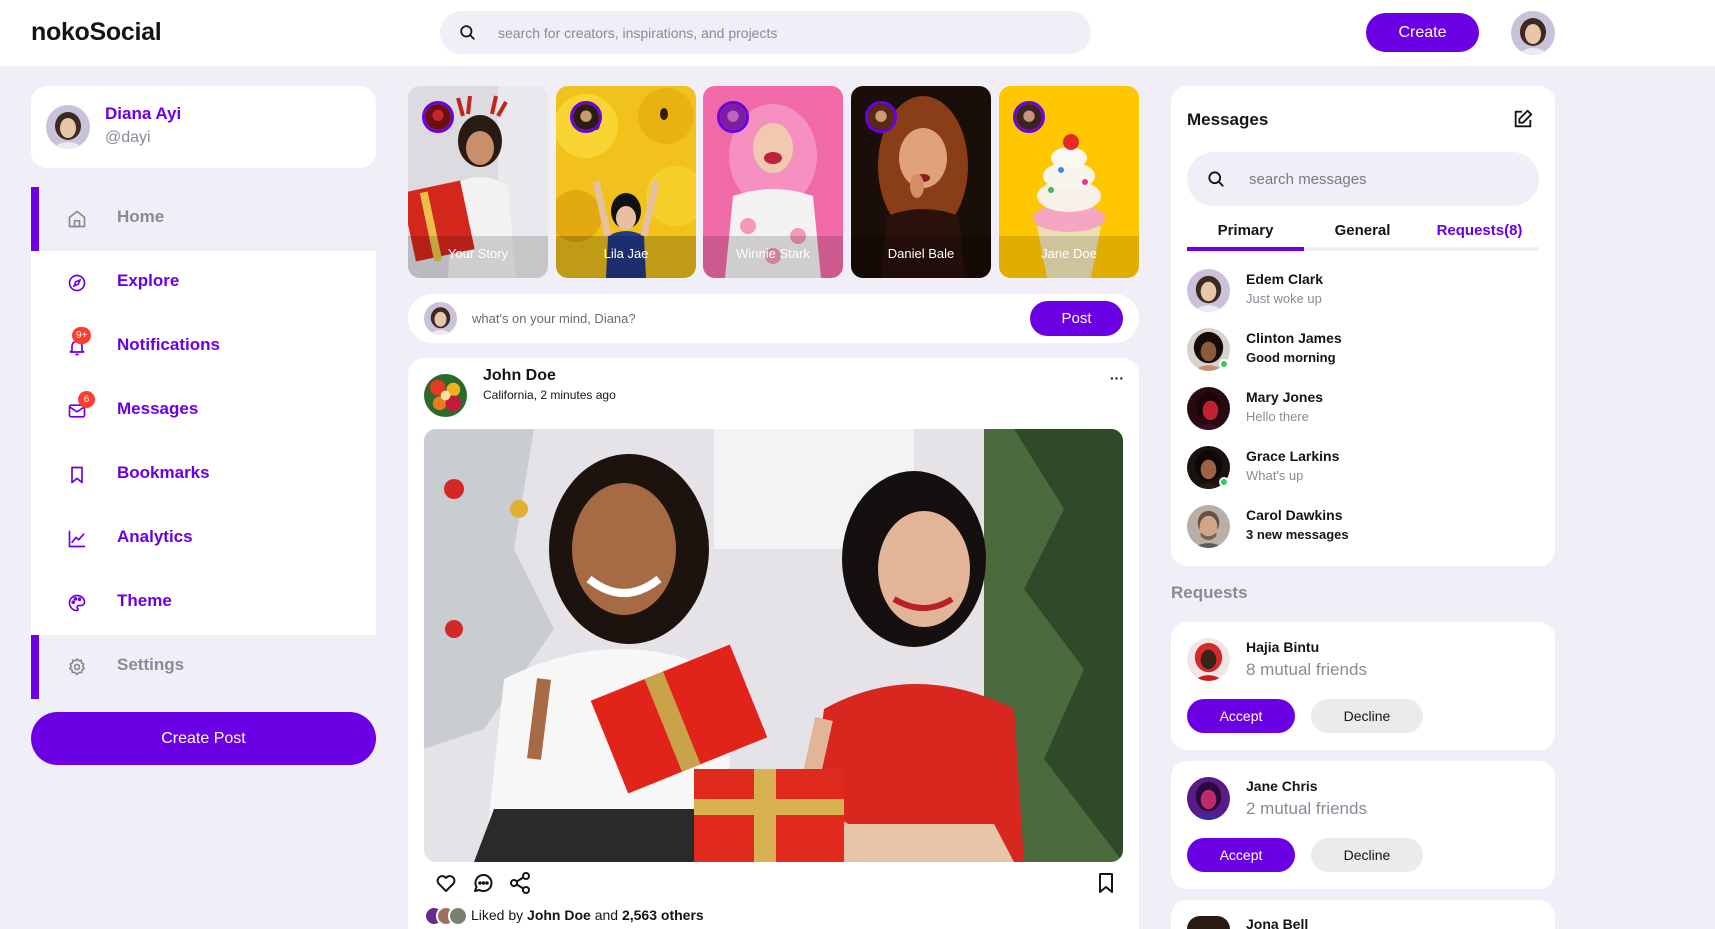 The width and height of the screenshot is (1715, 929). What do you see at coordinates (77, 539) in the screenshot?
I see `chart-line-icon` at bounding box center [77, 539].